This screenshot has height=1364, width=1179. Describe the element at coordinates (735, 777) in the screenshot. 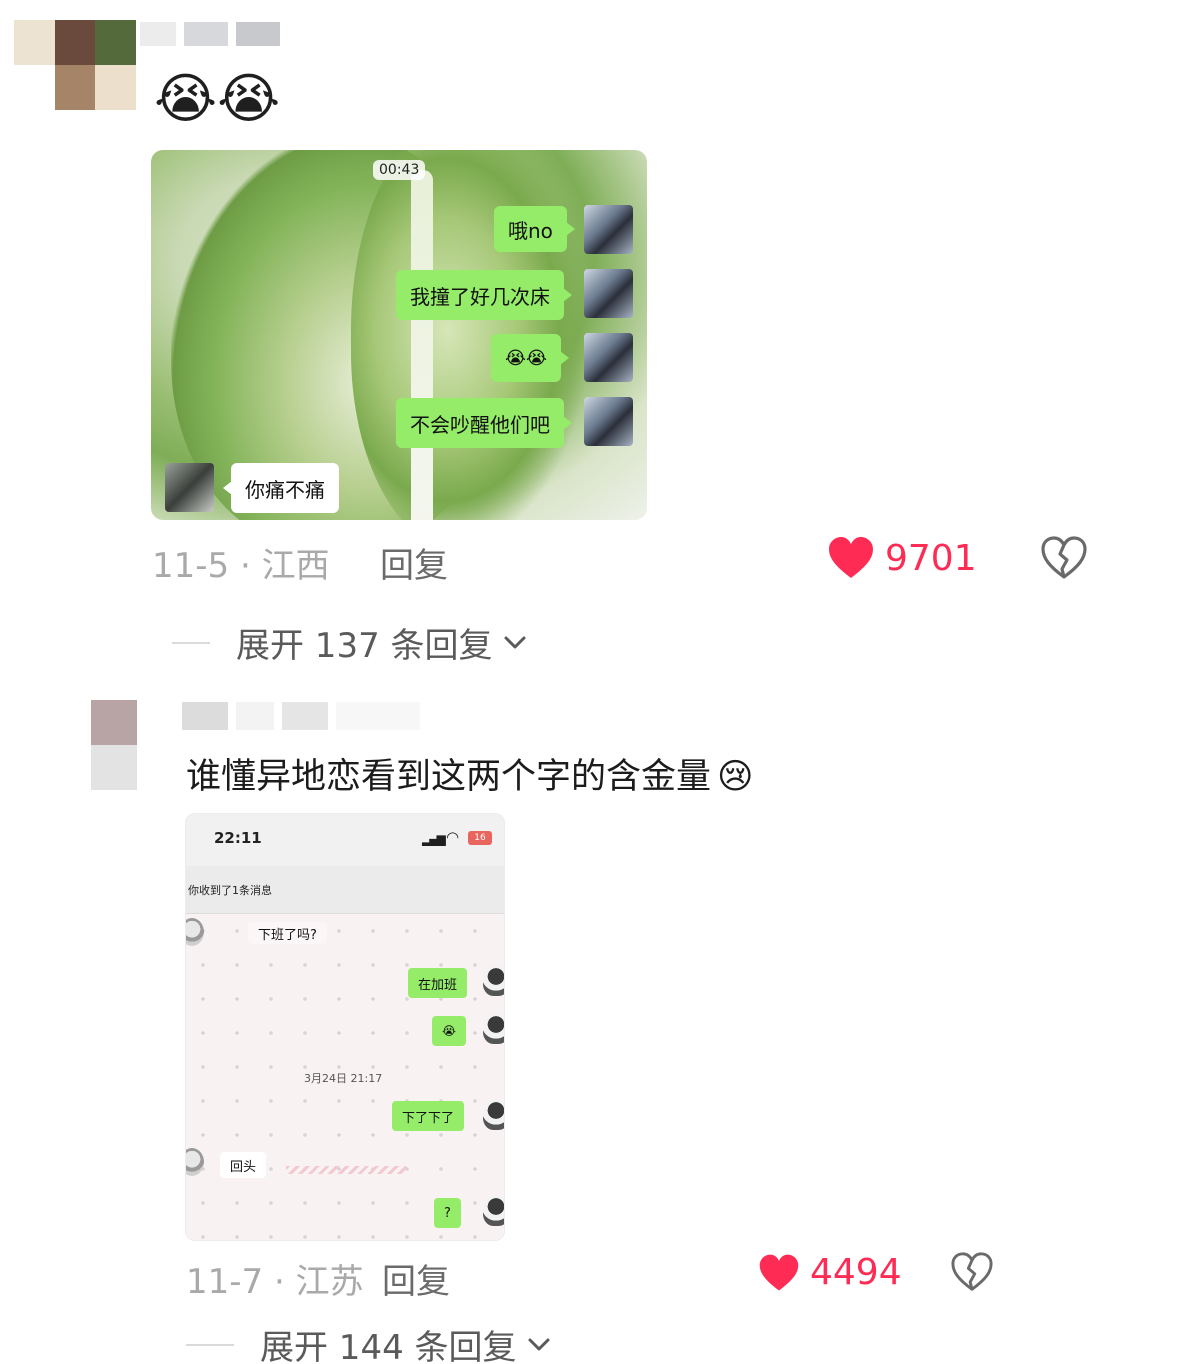

I see `crying-emoji: 😢` at that location.